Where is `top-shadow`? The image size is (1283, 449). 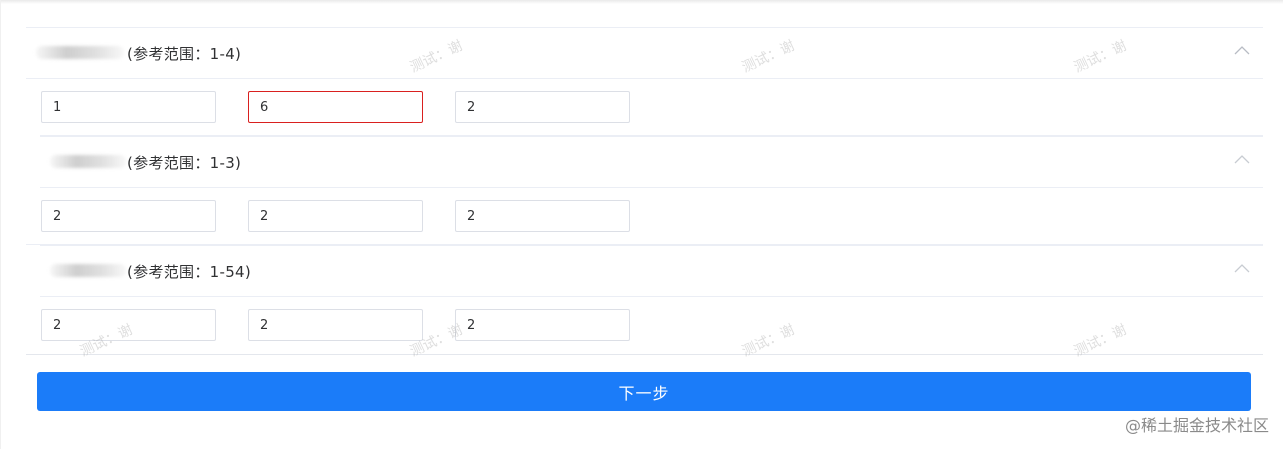
top-shadow is located at coordinates (641, 2).